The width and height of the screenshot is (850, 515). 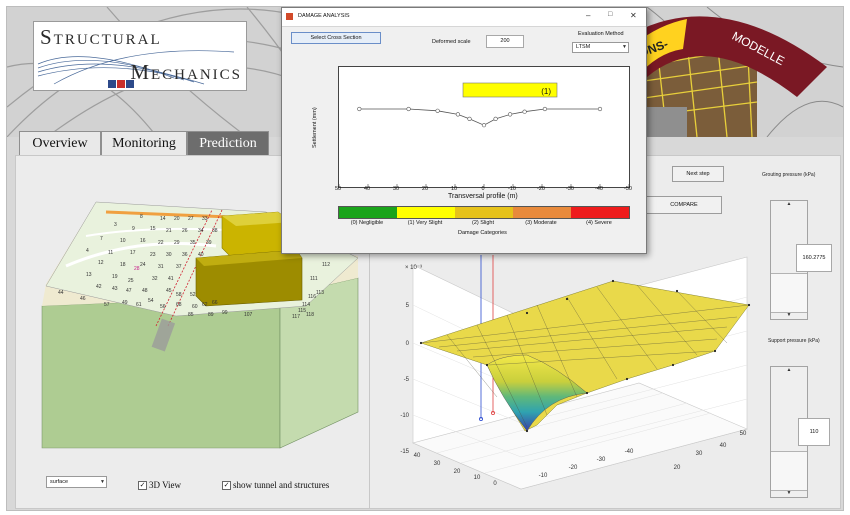 I want to click on point-label: 27, so click(x=191, y=219).